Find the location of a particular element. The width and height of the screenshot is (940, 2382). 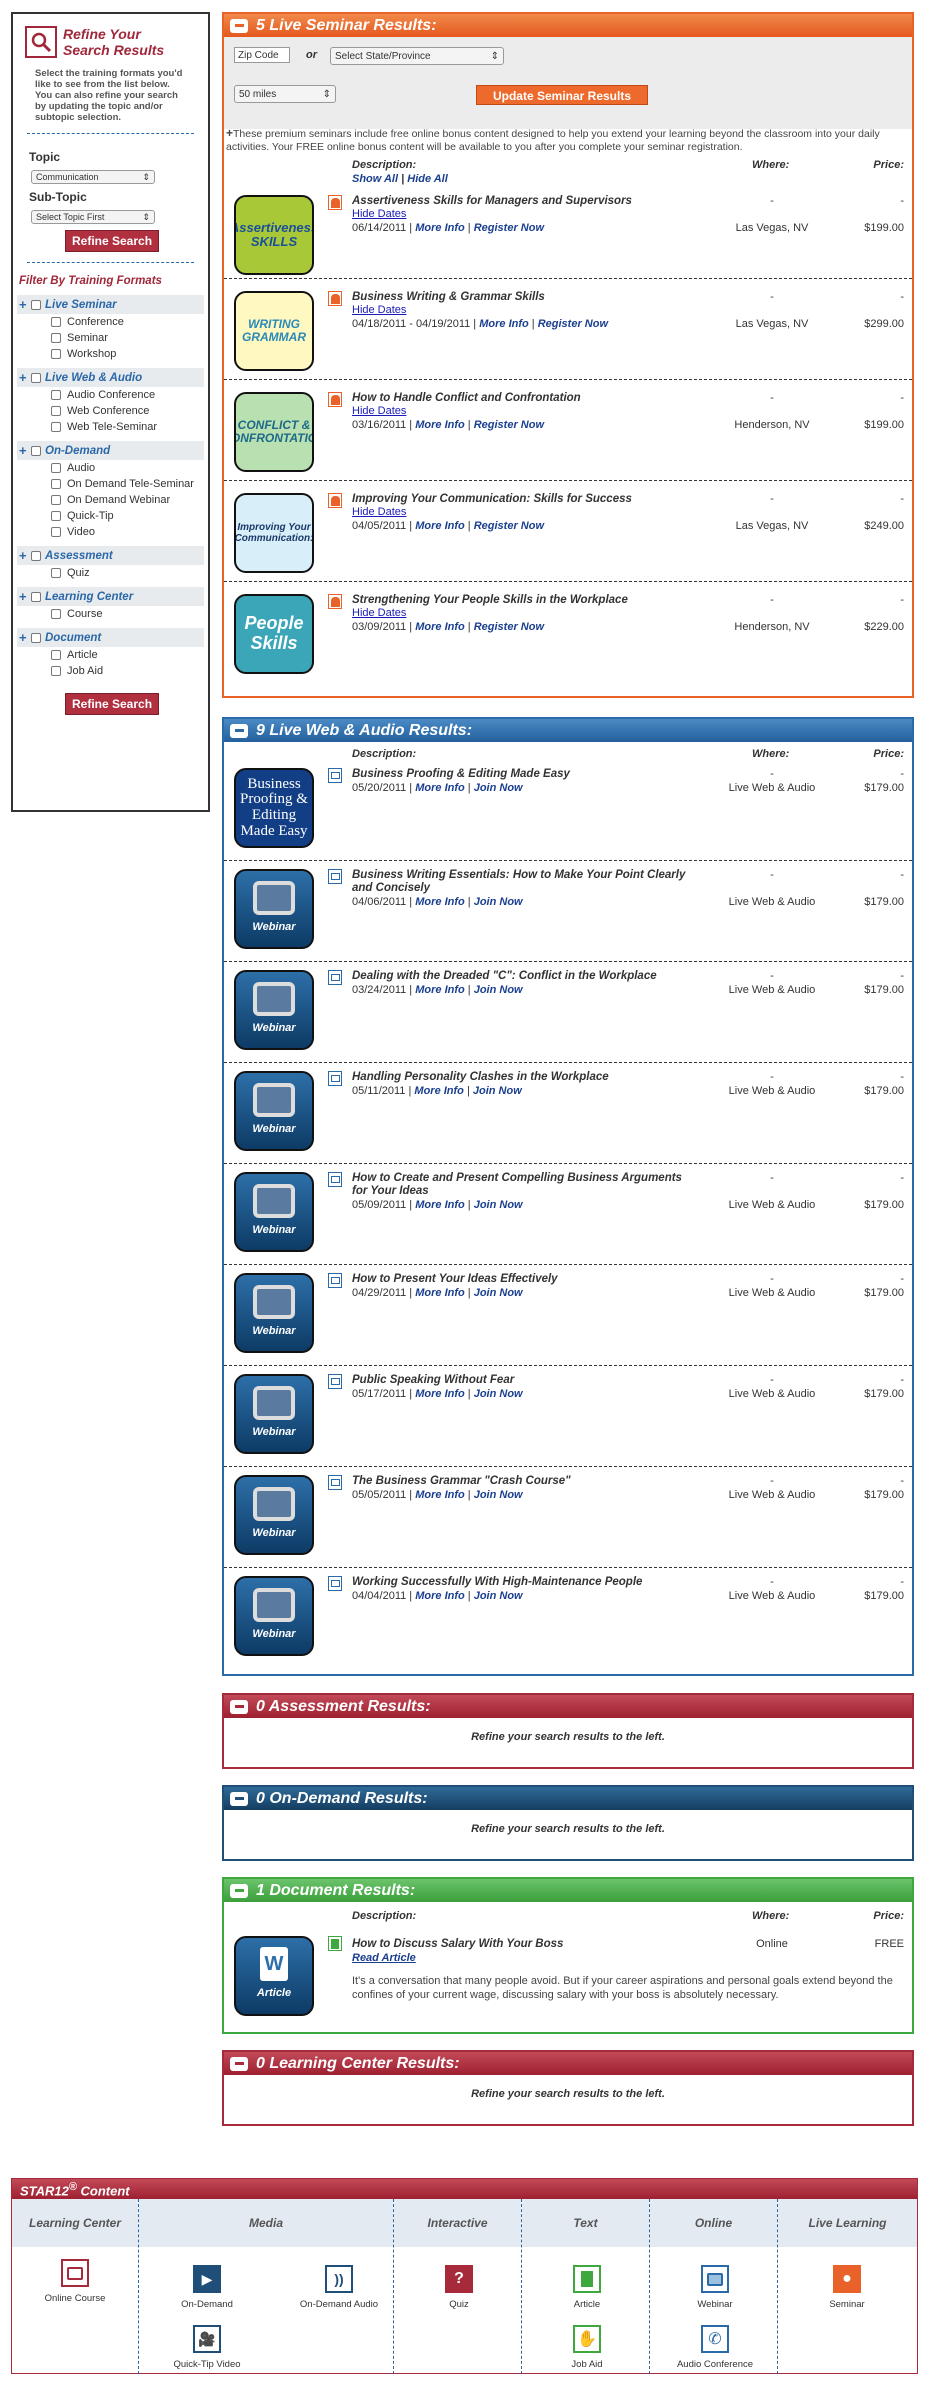

online-course-item: Online Course is located at coordinates (75, 2281).